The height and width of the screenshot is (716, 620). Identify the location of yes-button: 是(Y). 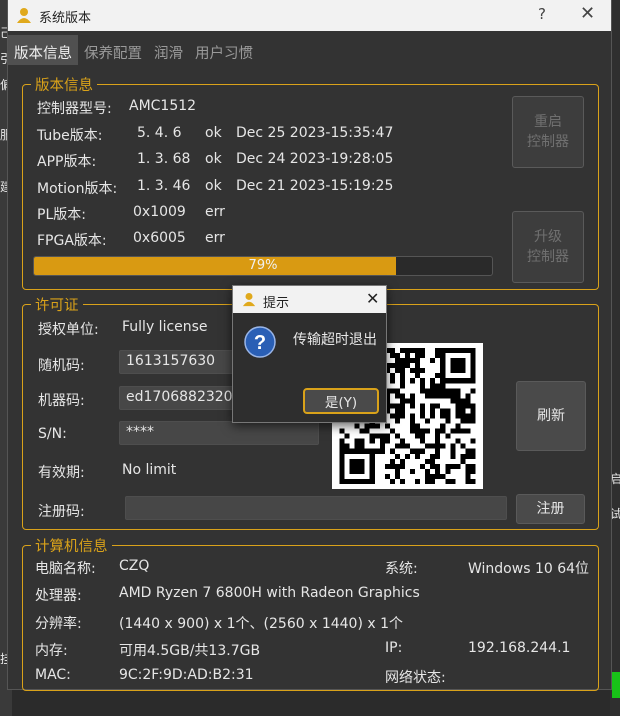
(341, 401).